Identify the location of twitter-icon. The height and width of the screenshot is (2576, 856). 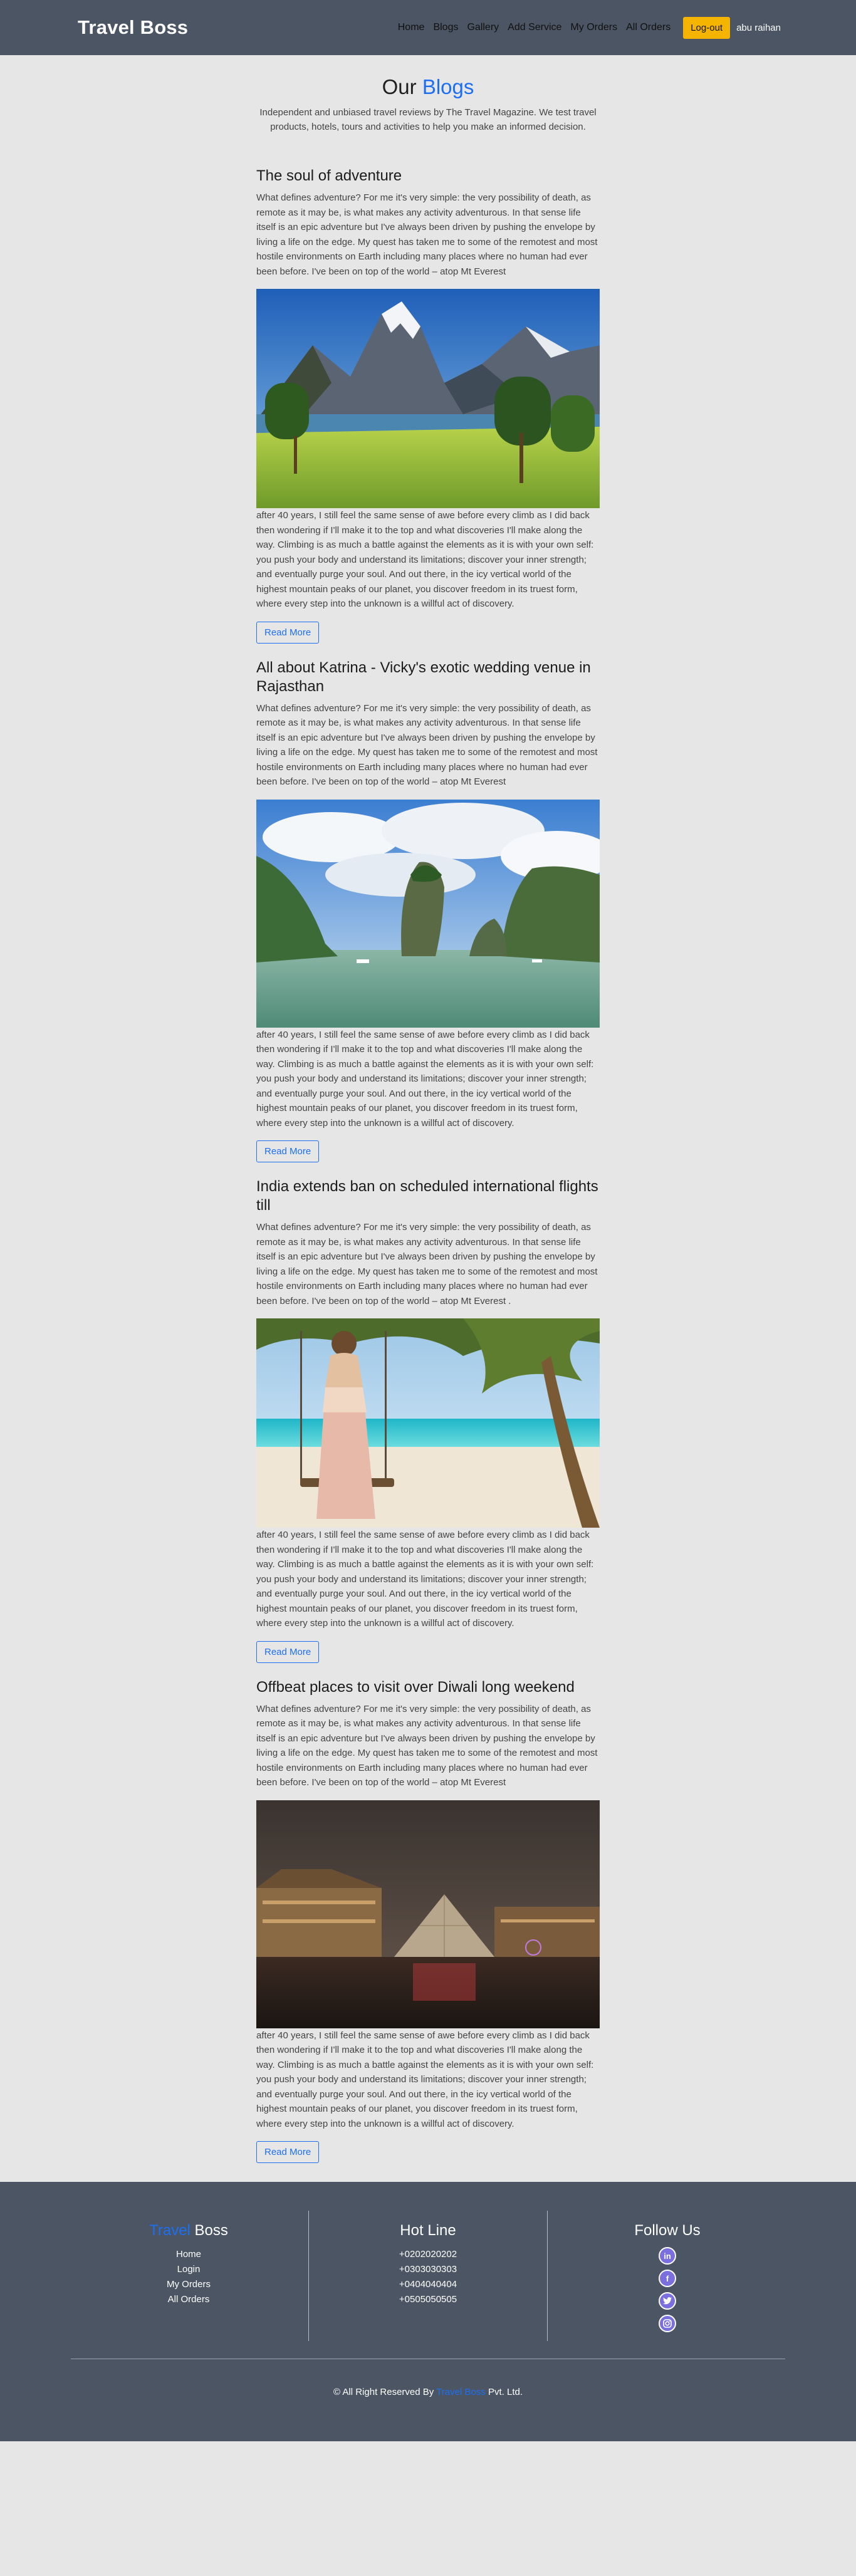
(667, 2301).